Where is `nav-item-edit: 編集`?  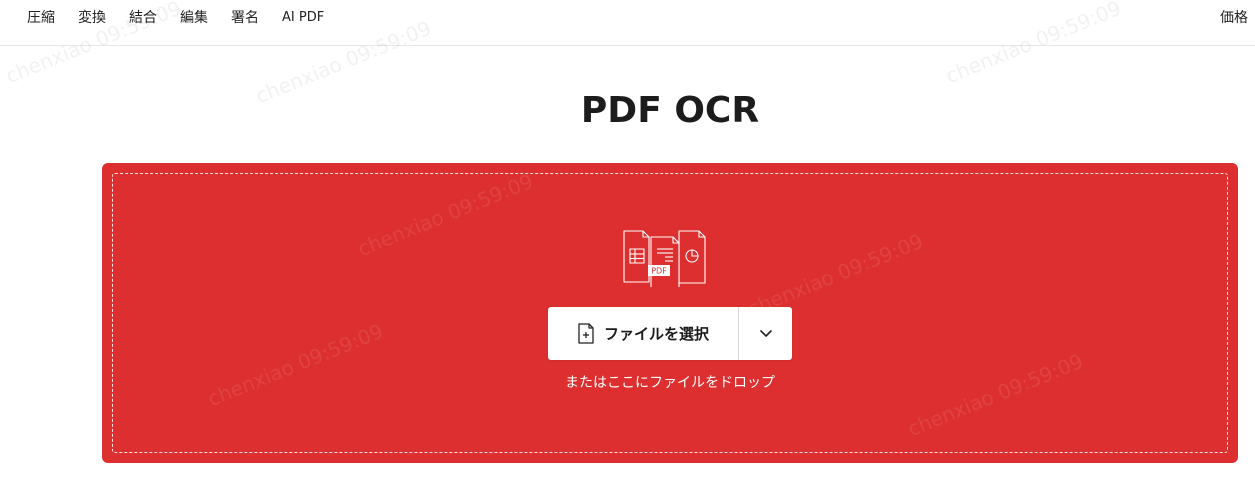 nav-item-edit: 編集 is located at coordinates (194, 18).